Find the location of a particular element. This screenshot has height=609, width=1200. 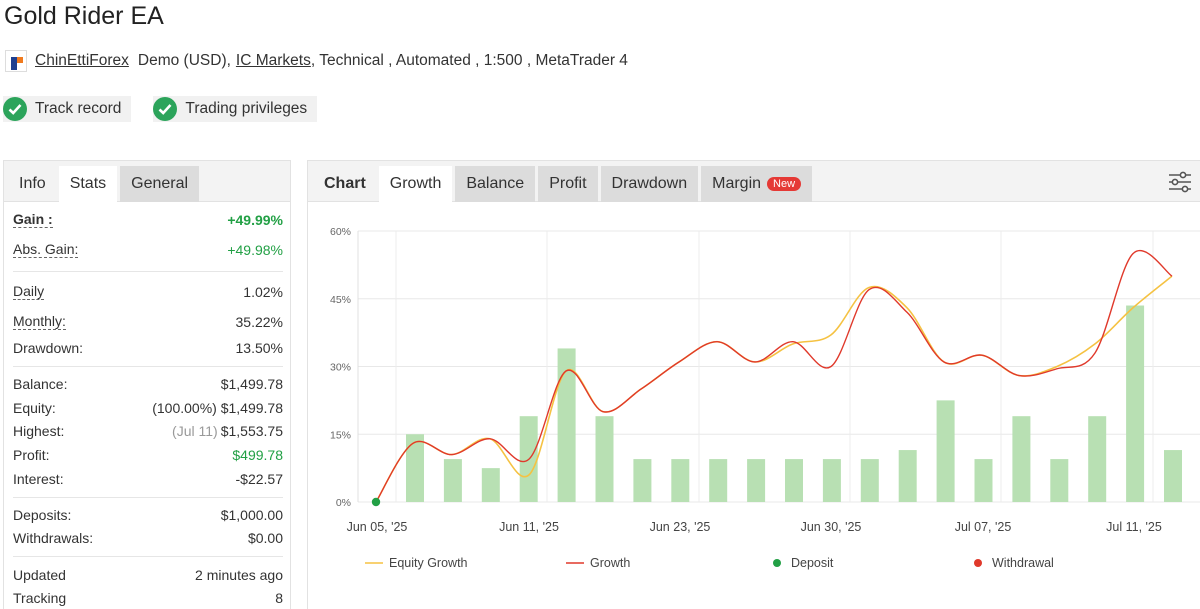

author-logo is located at coordinates (16, 61).